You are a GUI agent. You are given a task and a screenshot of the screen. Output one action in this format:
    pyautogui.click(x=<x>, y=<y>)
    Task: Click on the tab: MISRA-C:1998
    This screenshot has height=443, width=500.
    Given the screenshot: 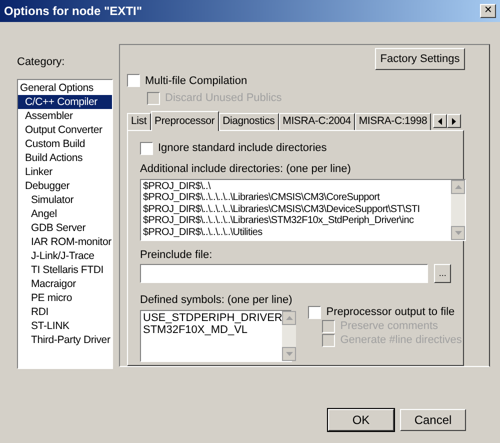 What is the action you would take?
    pyautogui.click(x=393, y=121)
    